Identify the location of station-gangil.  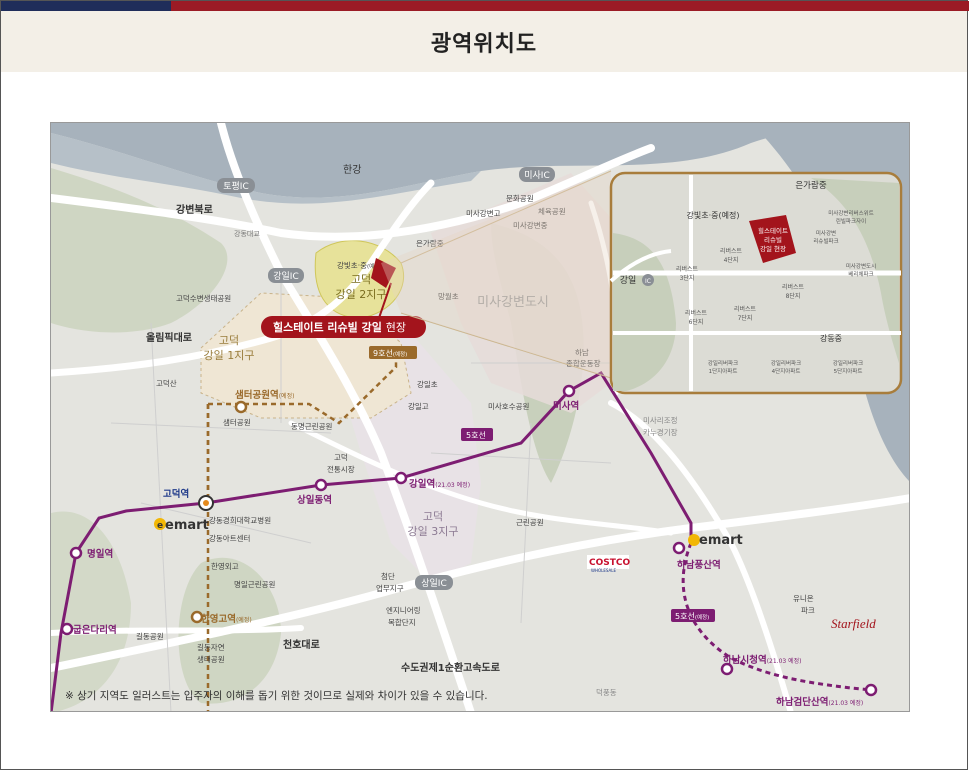
(401, 478).